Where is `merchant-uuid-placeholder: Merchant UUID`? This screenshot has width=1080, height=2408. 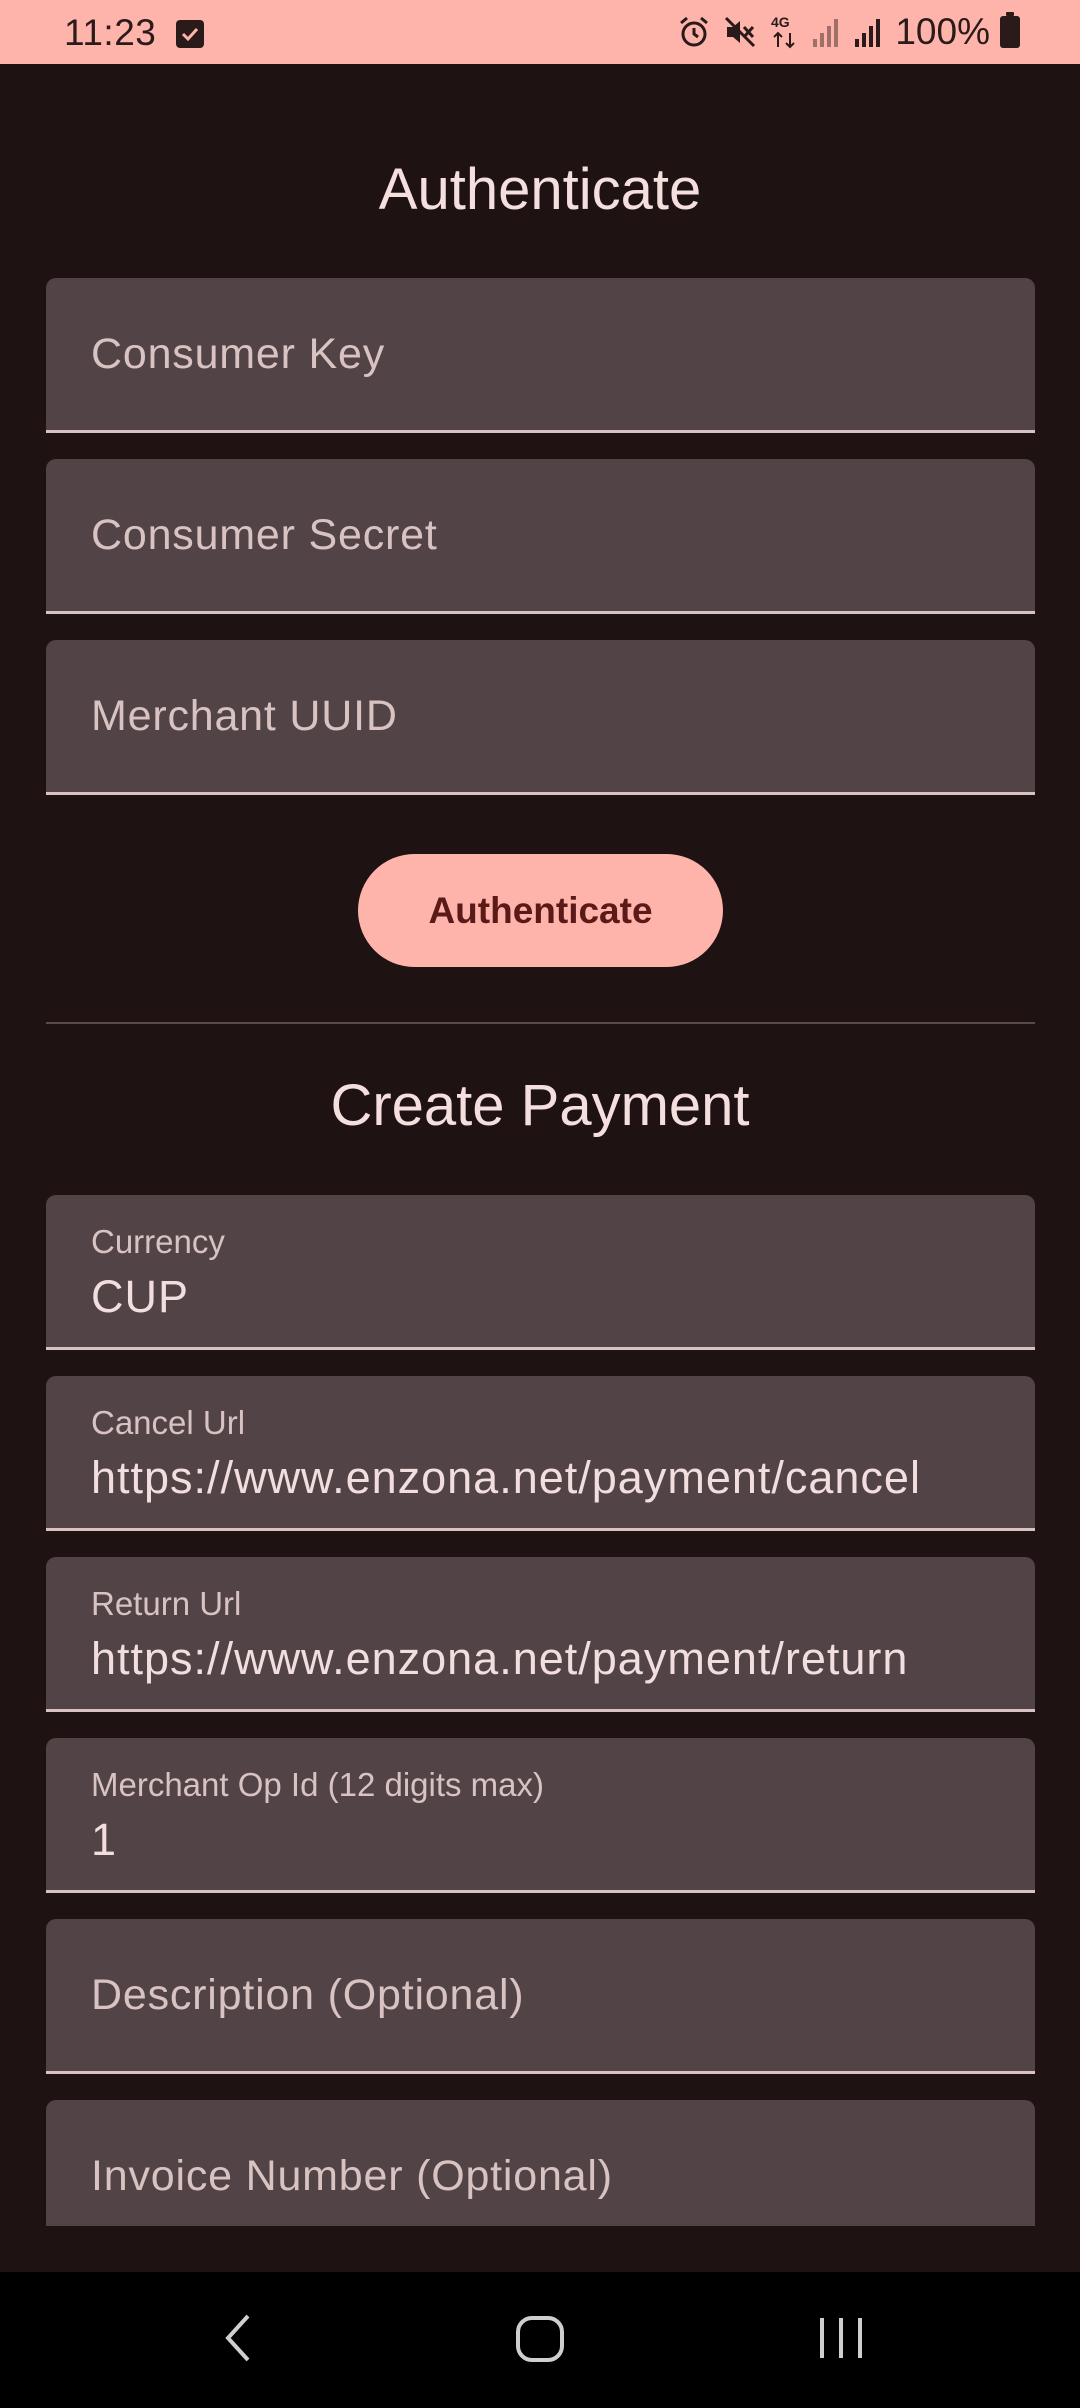 merchant-uuid-placeholder: Merchant UUID is located at coordinates (244, 716).